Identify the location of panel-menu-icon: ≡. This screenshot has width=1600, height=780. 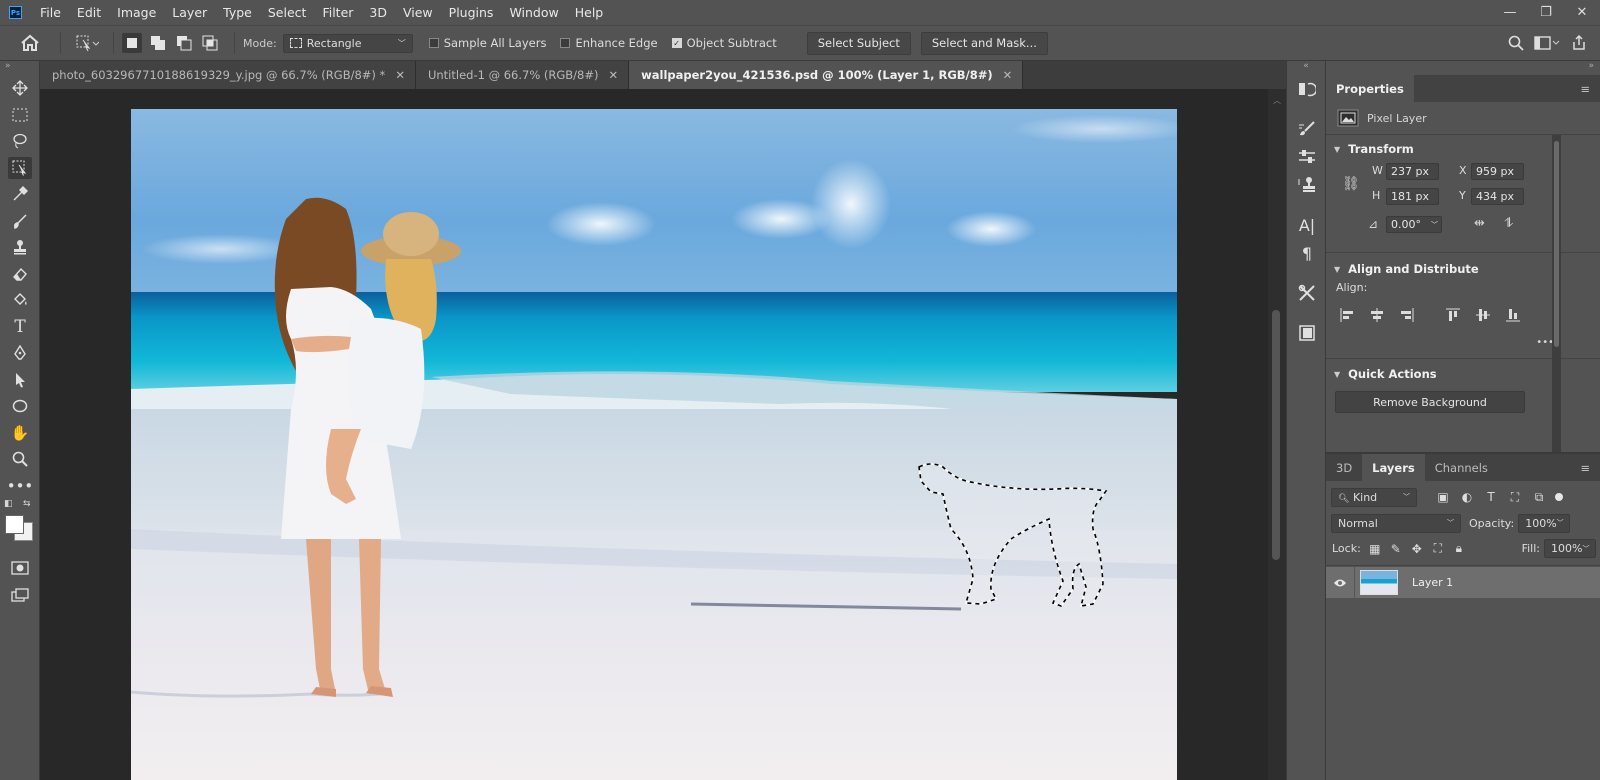
(1585, 467).